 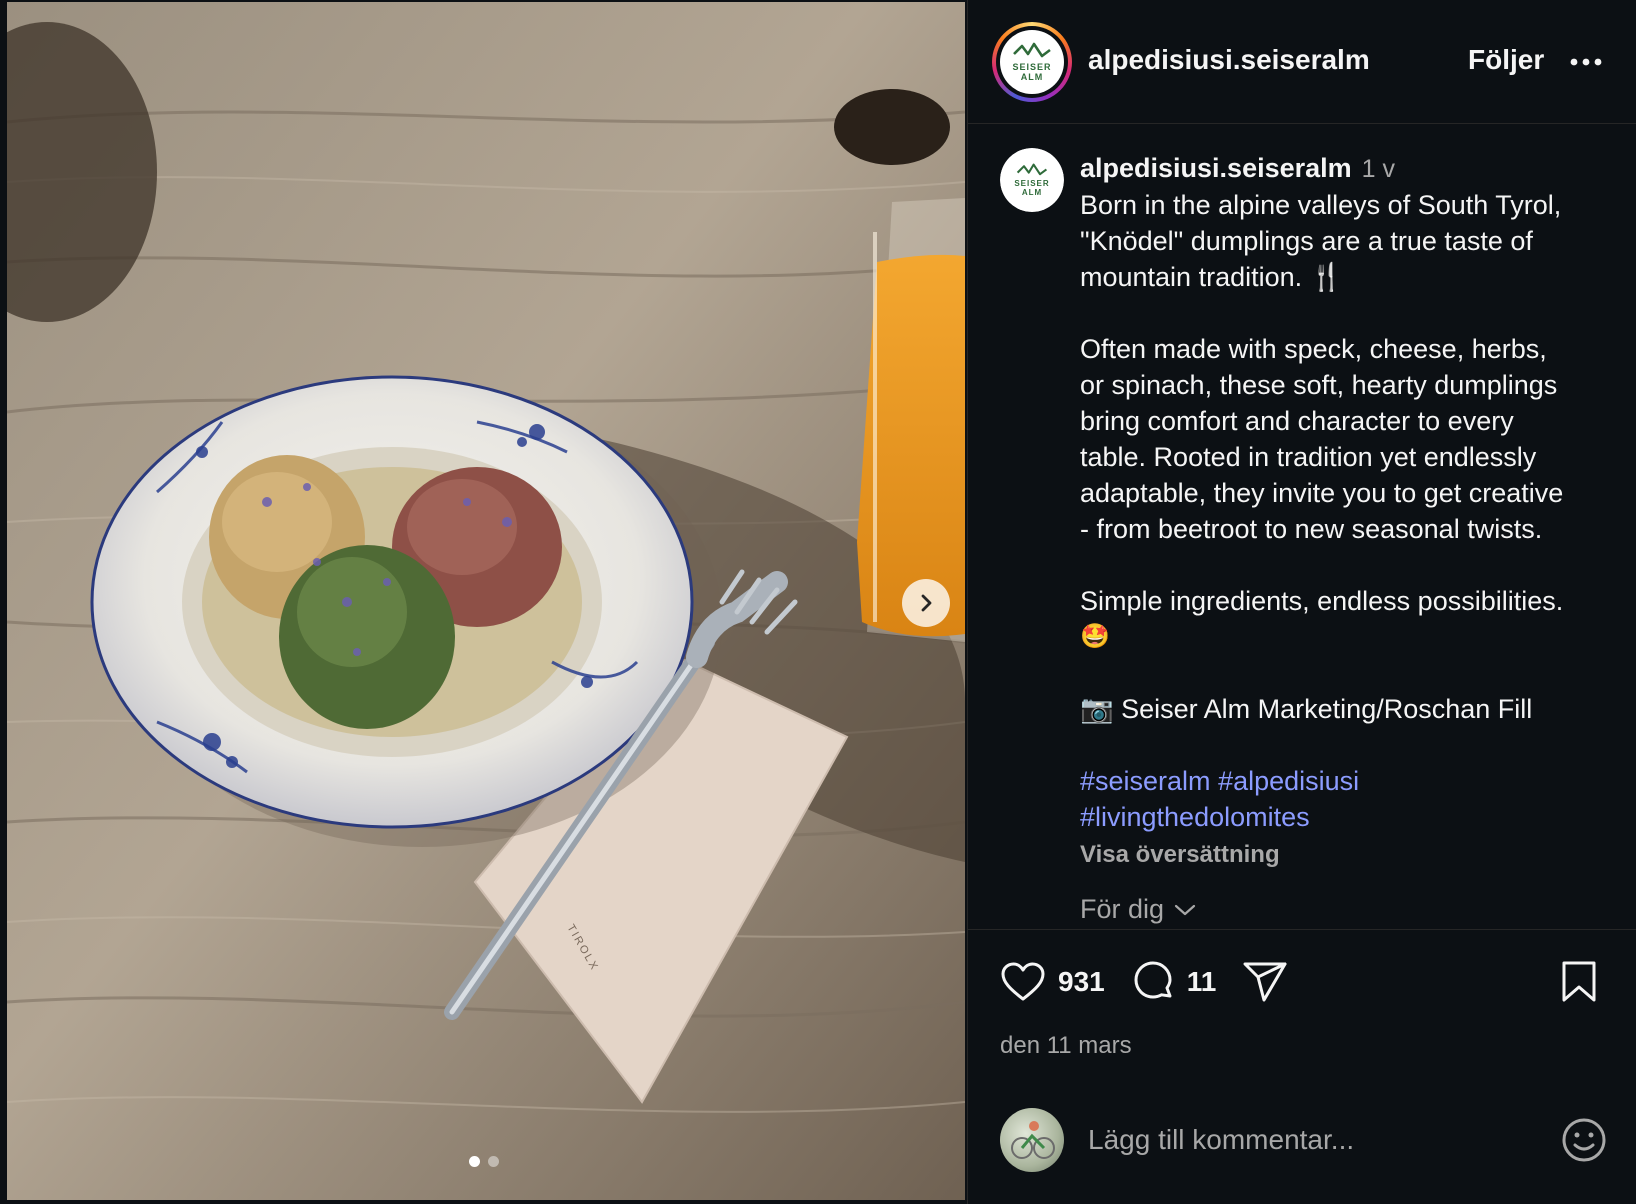 I want to click on caption-line: "Knödel" dumplings are a true taste of, so click(x=1306, y=241).